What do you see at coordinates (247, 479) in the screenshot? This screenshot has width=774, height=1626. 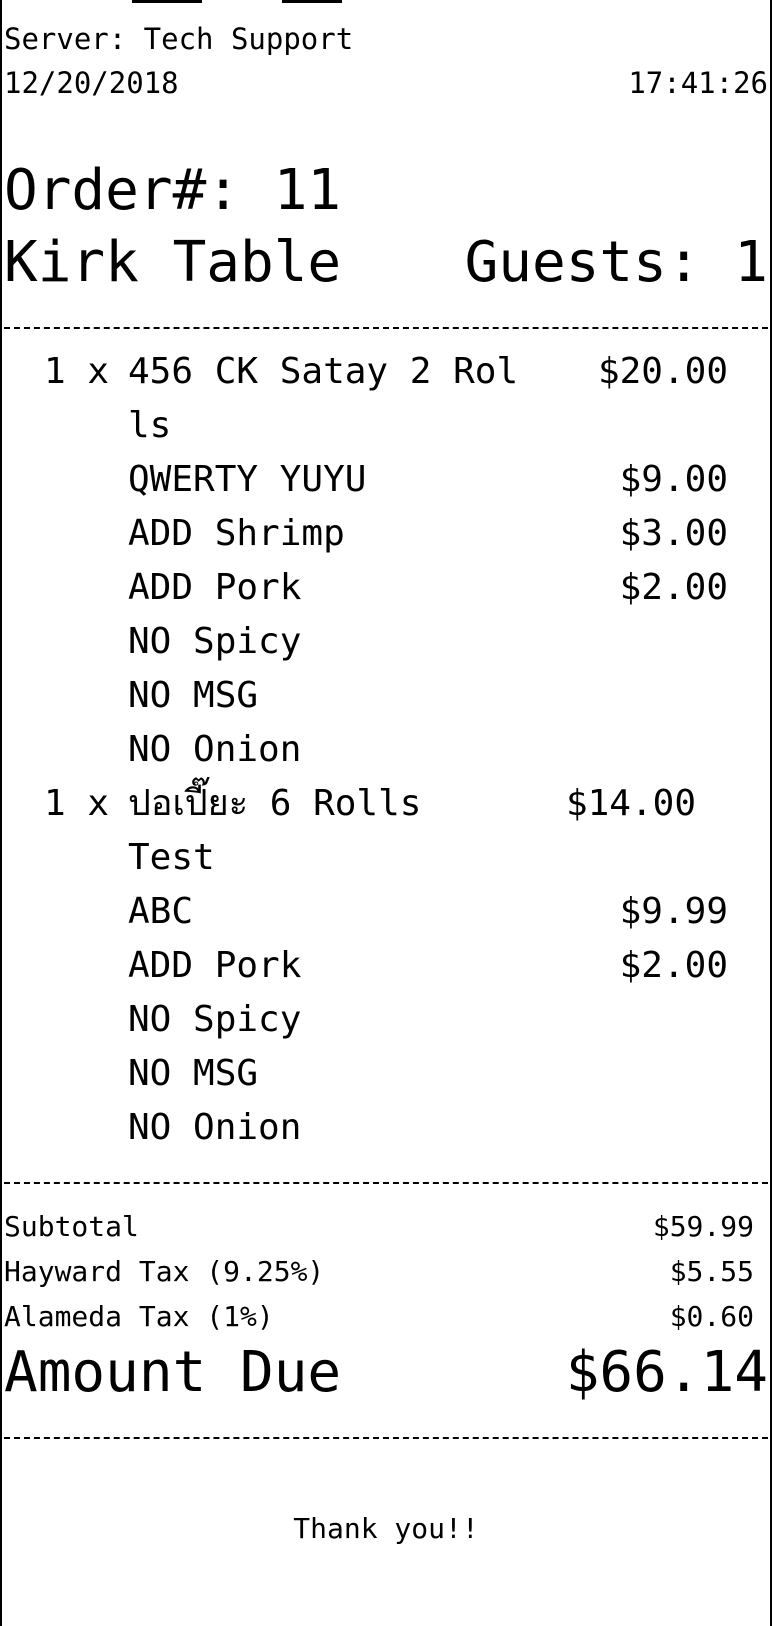 I see `item-desc: QWERTY YUYU` at bounding box center [247, 479].